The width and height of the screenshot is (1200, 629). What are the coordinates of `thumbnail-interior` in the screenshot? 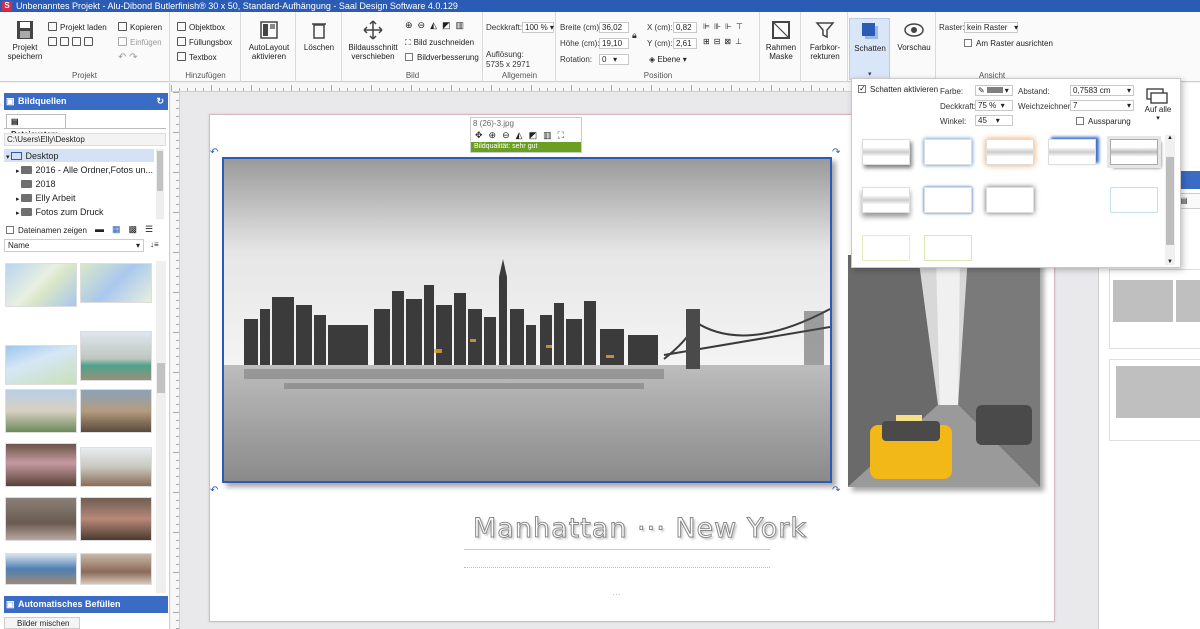 It's located at (41, 465).